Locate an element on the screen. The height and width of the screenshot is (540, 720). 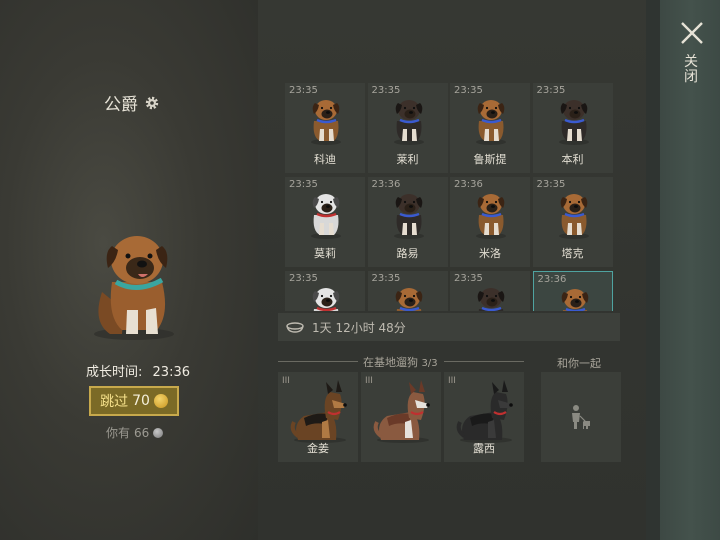
puppy-cell: 23:36 米洛 is located at coordinates (490, 222).